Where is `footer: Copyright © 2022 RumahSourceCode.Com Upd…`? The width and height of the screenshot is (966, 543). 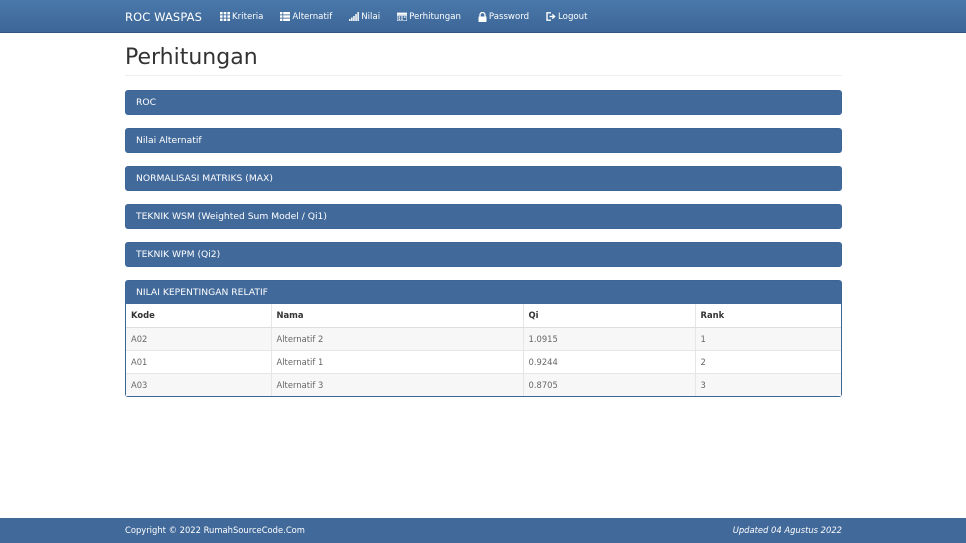
footer: Copyright © 2022 RumahSourceCode.Com Upd… is located at coordinates (483, 530).